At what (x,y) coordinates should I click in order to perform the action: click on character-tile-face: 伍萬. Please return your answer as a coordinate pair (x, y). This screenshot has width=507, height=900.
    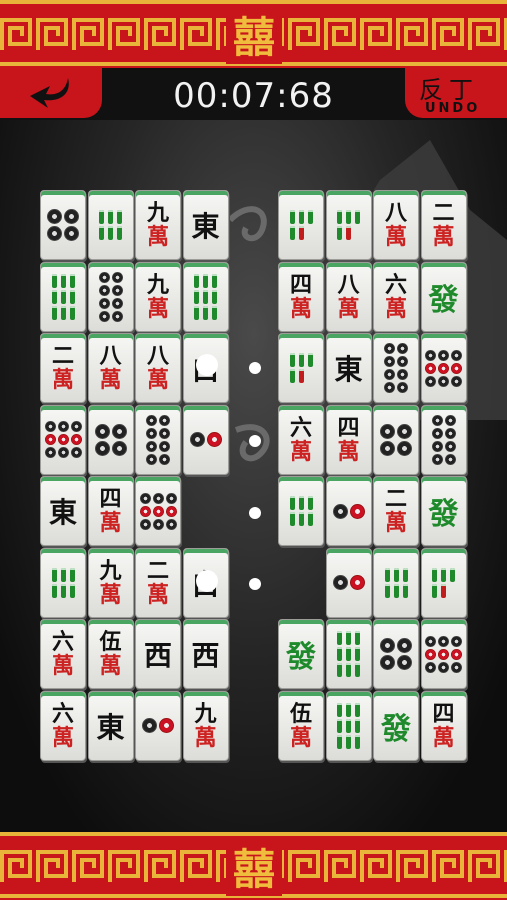
    Looking at the image, I should click on (301, 726).